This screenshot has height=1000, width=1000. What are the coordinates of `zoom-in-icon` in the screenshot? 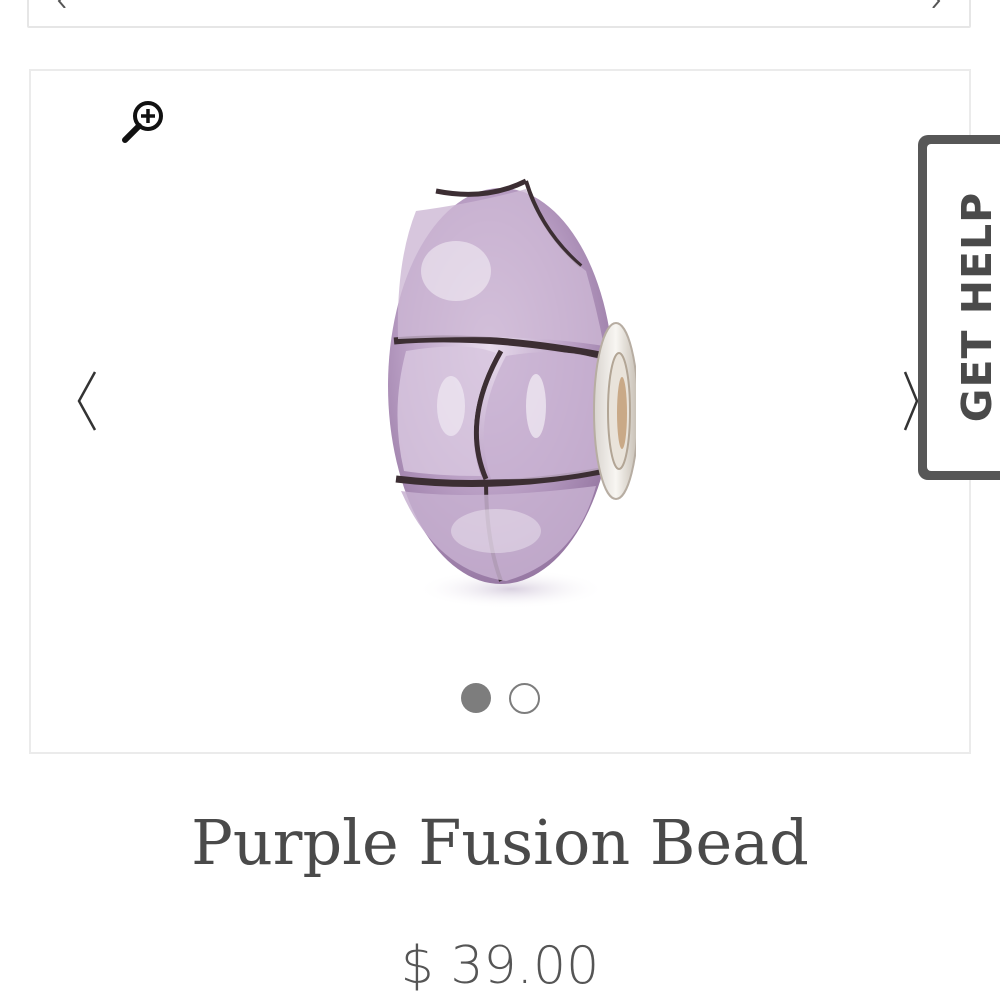 It's located at (144, 120).